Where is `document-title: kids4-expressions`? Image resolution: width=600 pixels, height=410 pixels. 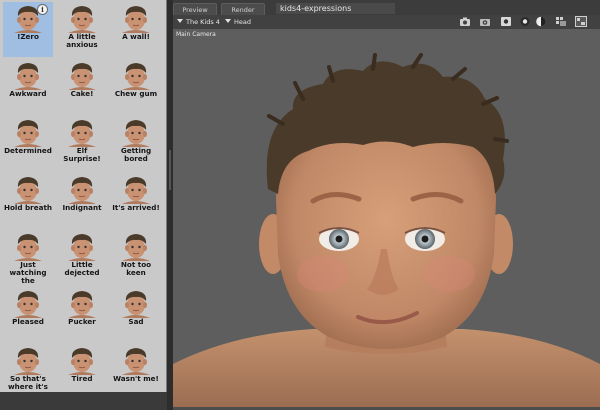 document-title: kids4-expressions is located at coordinates (335, 8).